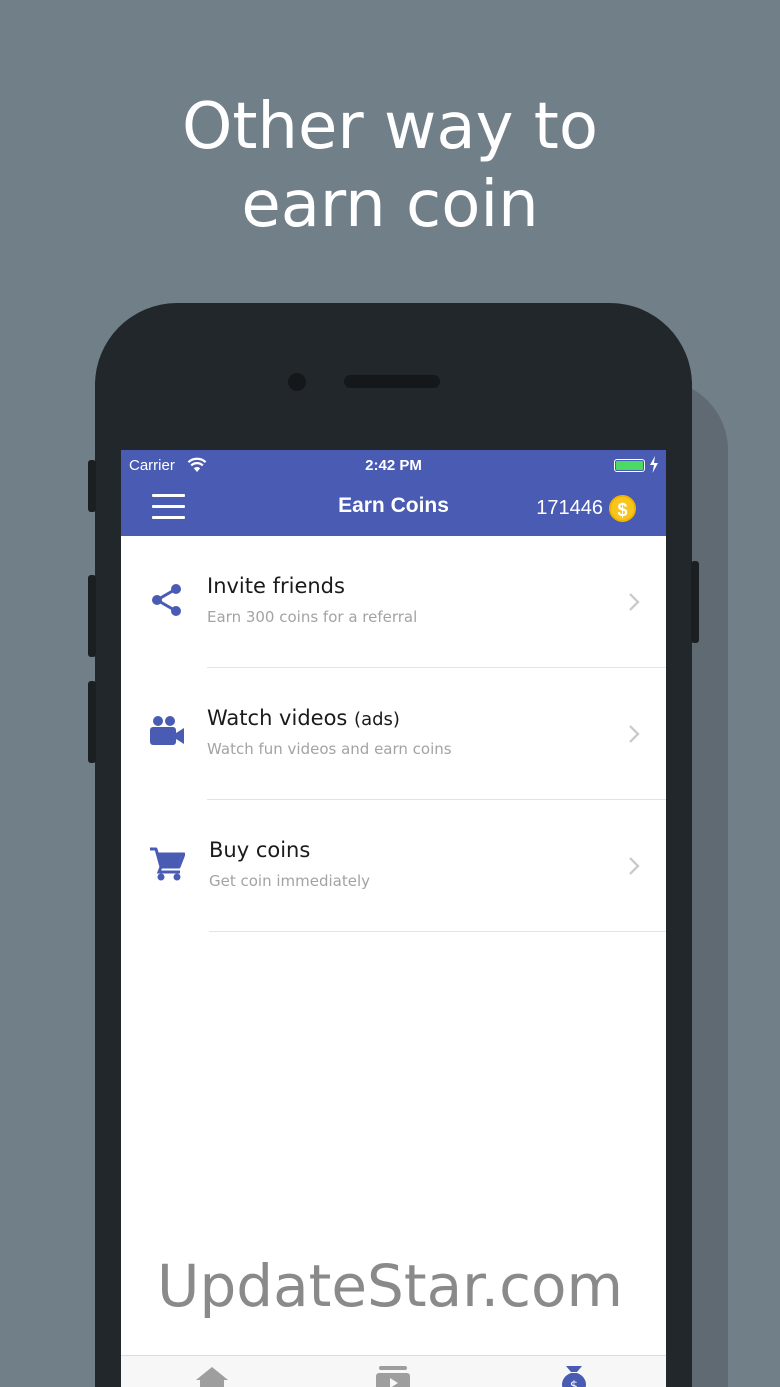 The image size is (780, 1387). Describe the element at coordinates (290, 881) in the screenshot. I see `list-item-subtitle: Get coin immediately` at that location.